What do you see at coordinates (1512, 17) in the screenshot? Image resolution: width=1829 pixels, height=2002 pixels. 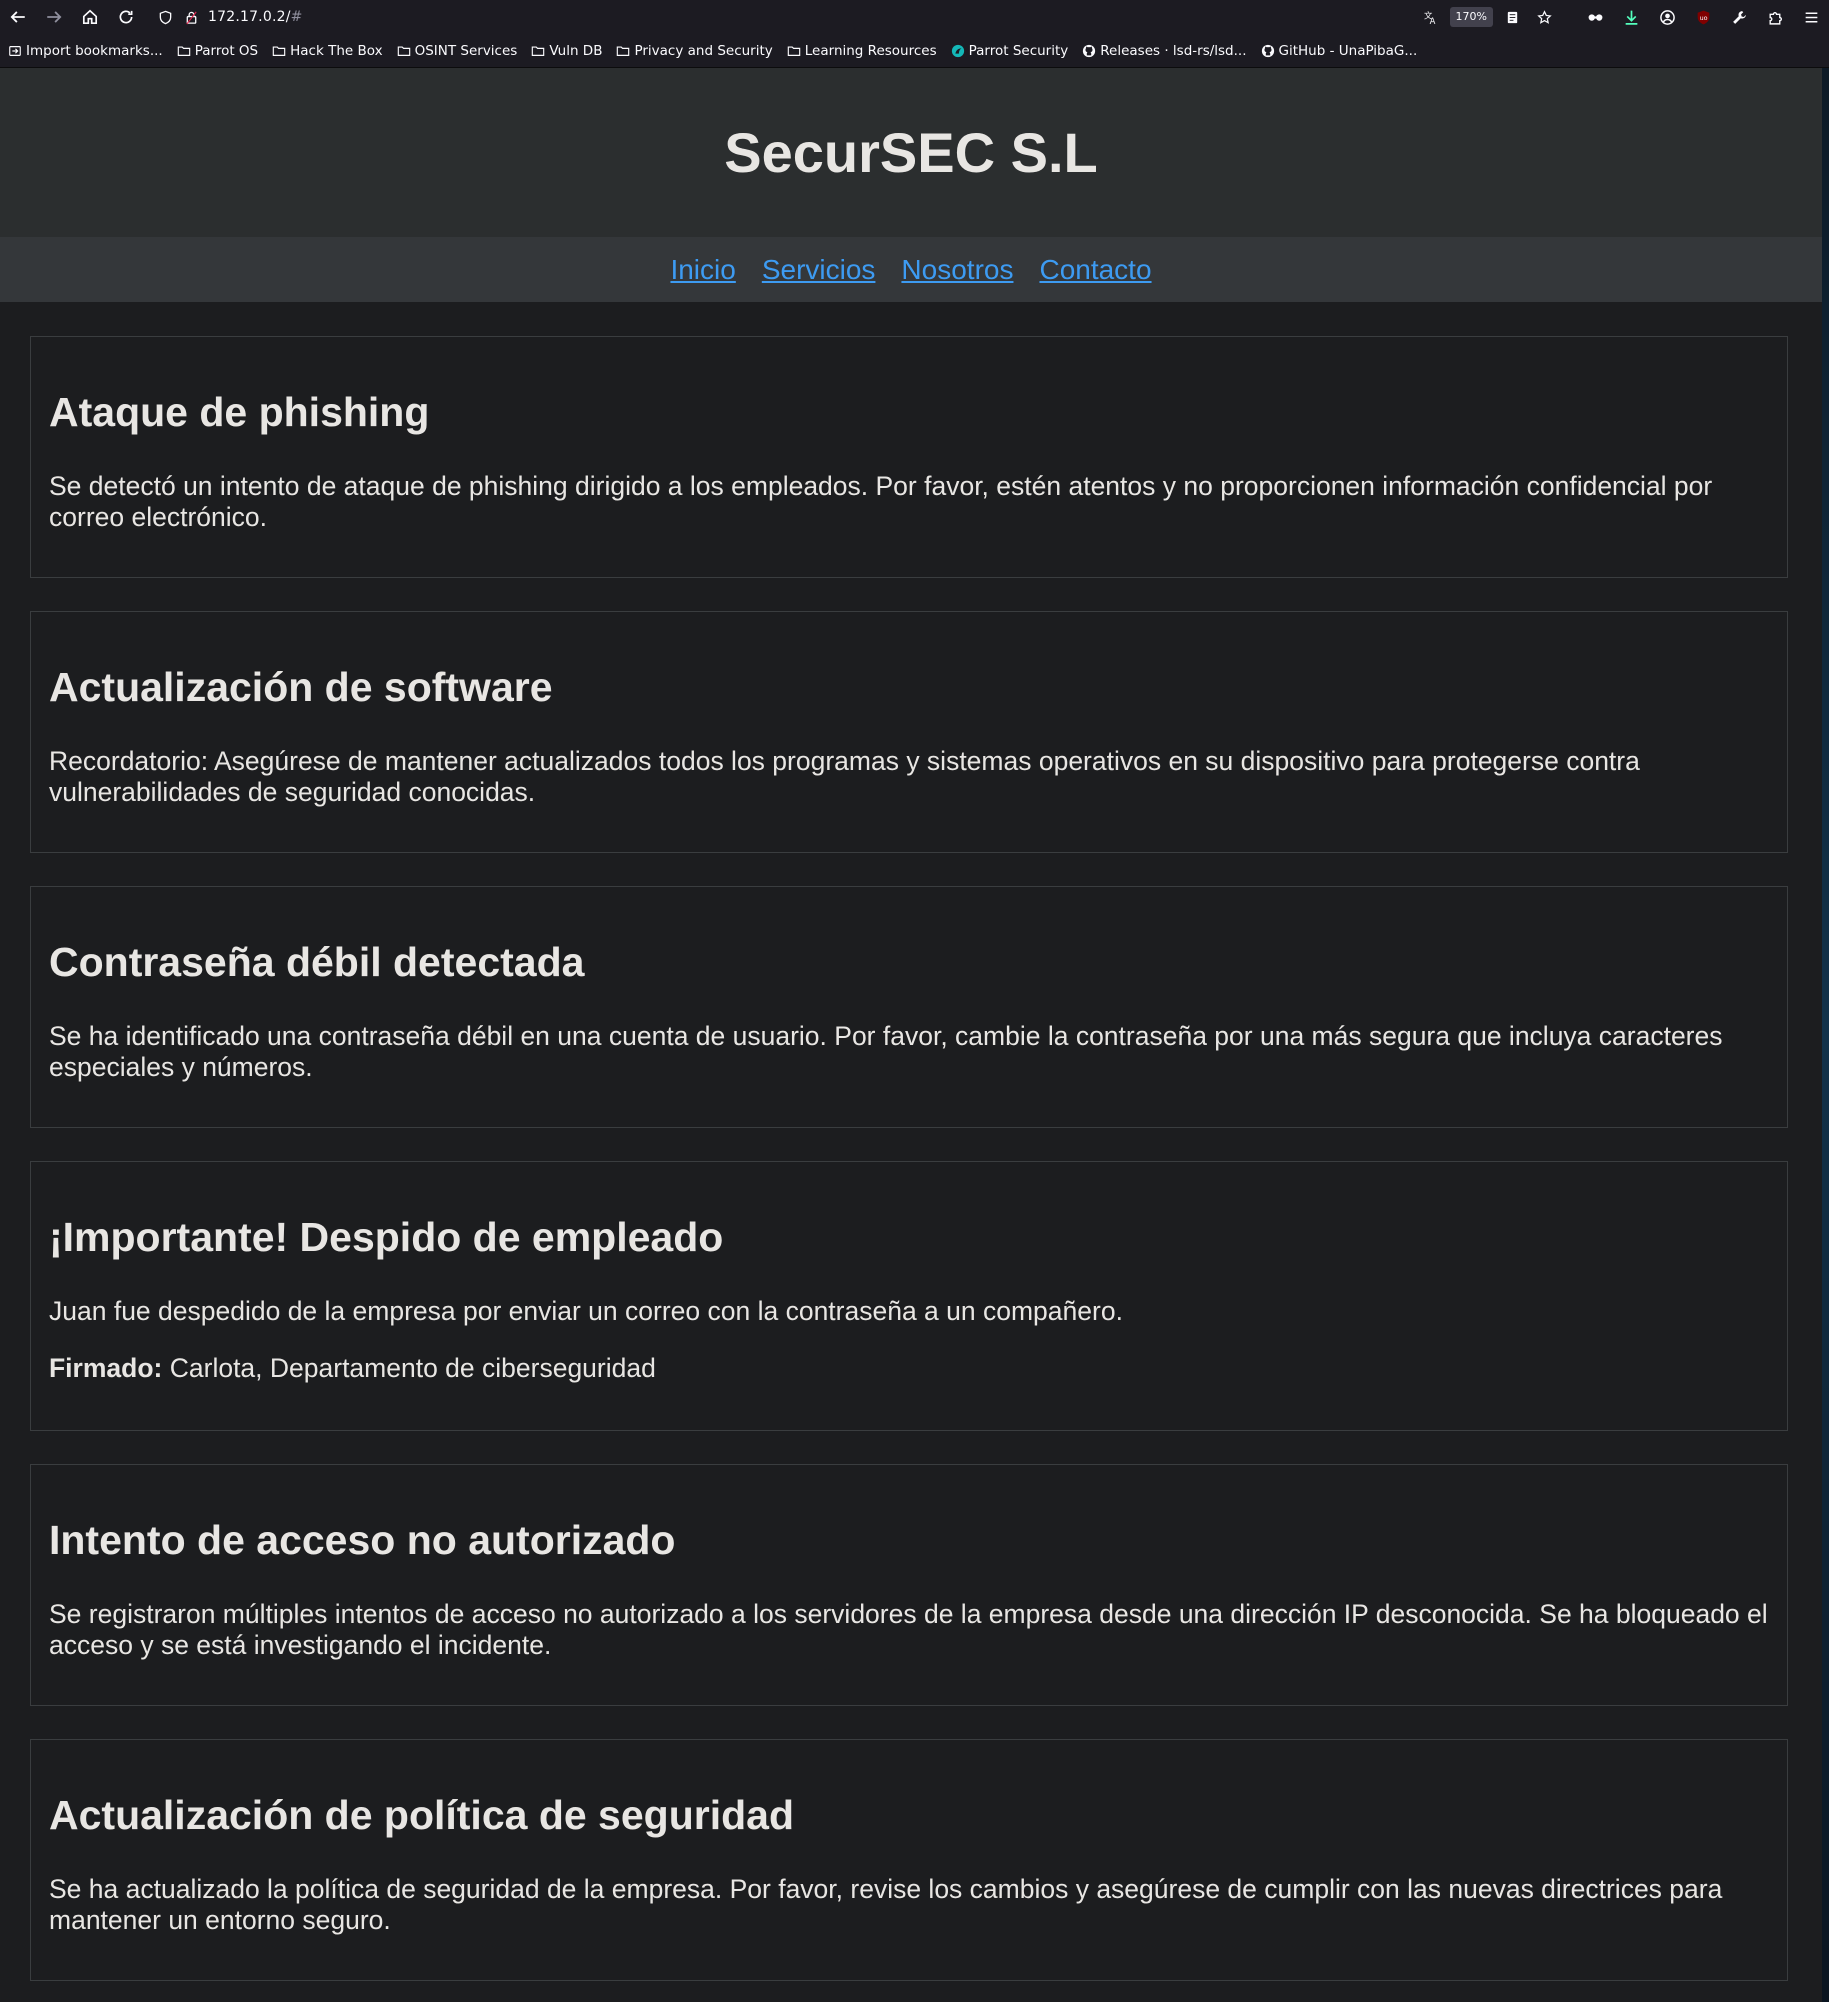 I see `reader-view-icon` at bounding box center [1512, 17].